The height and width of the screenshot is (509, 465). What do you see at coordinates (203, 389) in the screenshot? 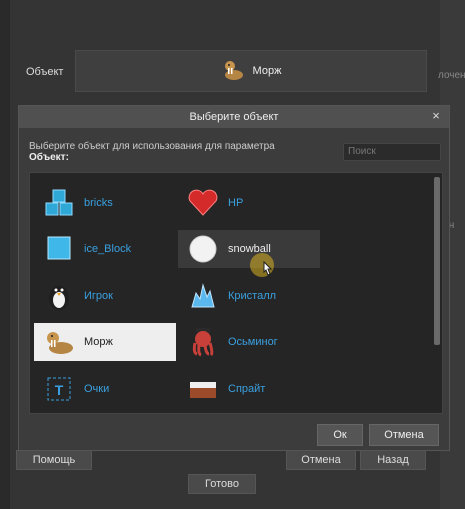
I see `sprite-icon` at bounding box center [203, 389].